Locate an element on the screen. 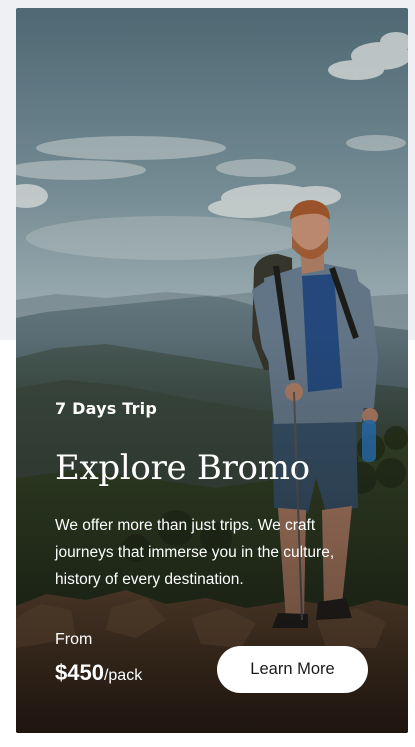  price-amount: $450 is located at coordinates (79, 672).